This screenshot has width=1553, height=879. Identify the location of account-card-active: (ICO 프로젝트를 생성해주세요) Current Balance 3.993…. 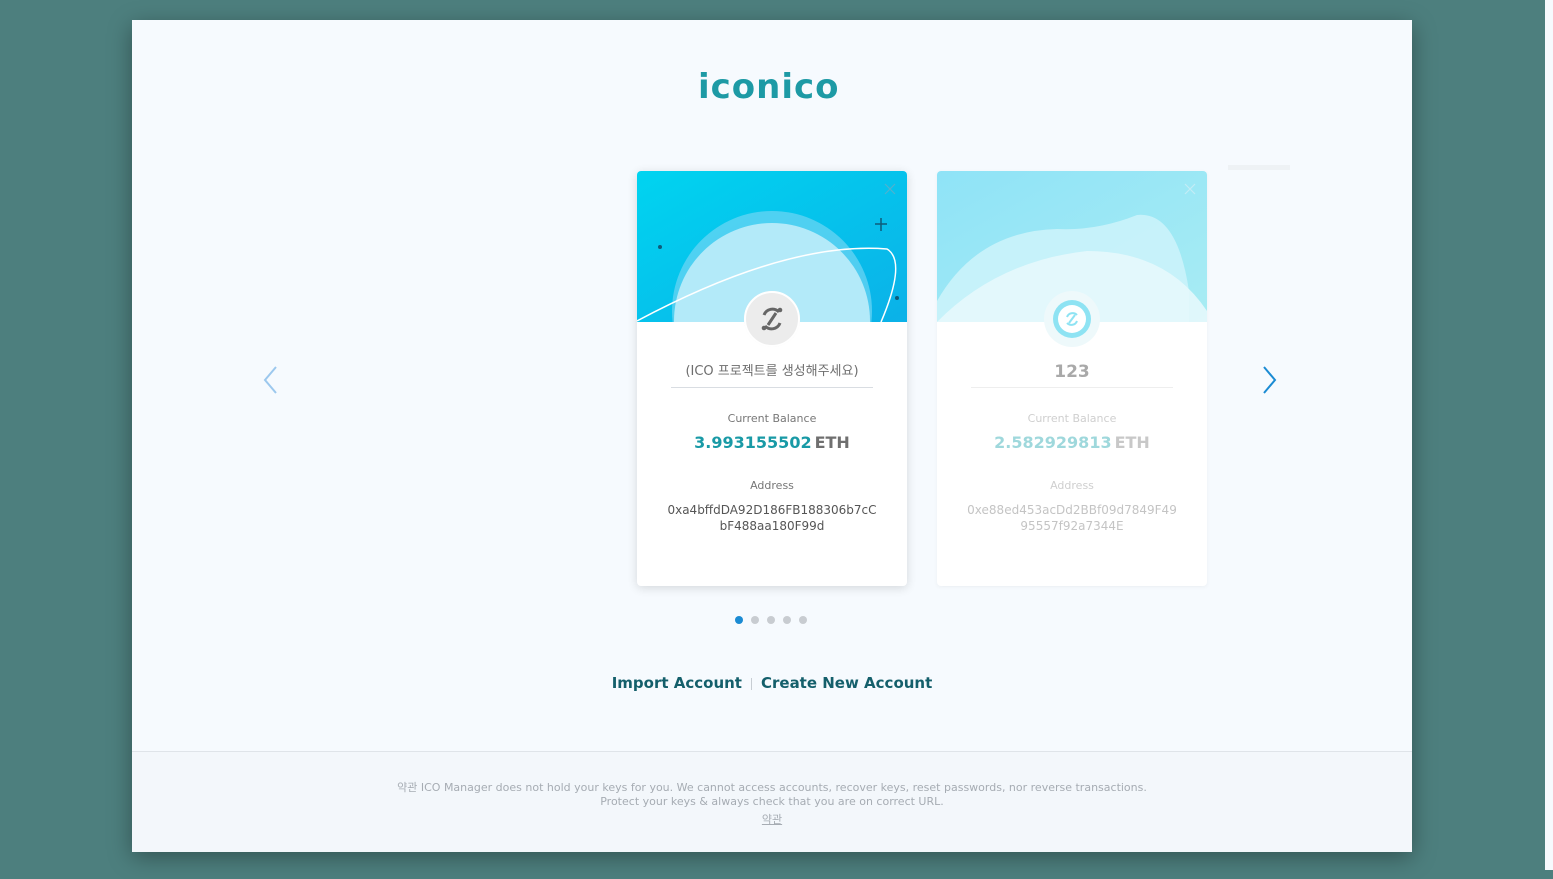
(772, 378).